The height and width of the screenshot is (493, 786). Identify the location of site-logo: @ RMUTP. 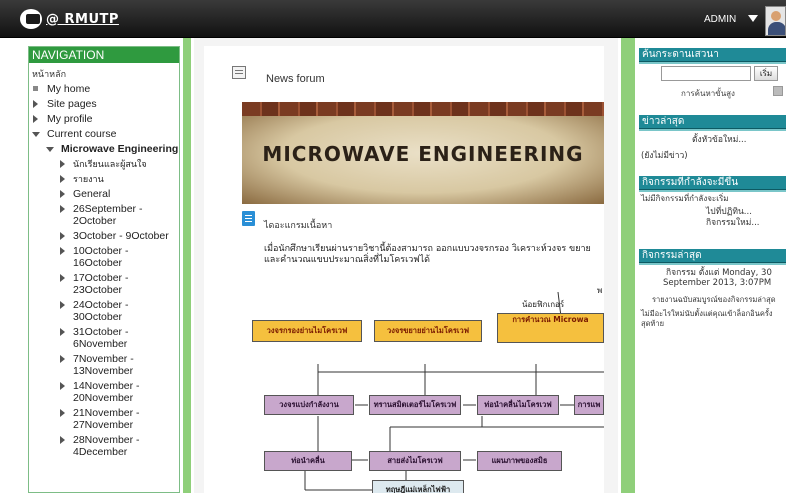
(69, 19).